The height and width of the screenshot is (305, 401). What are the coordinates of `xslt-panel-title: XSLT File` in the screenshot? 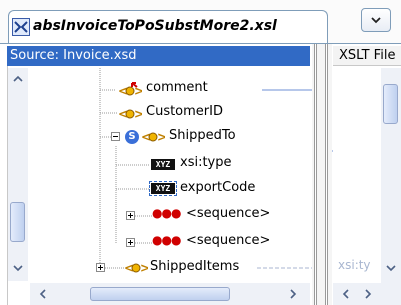 It's located at (367, 55).